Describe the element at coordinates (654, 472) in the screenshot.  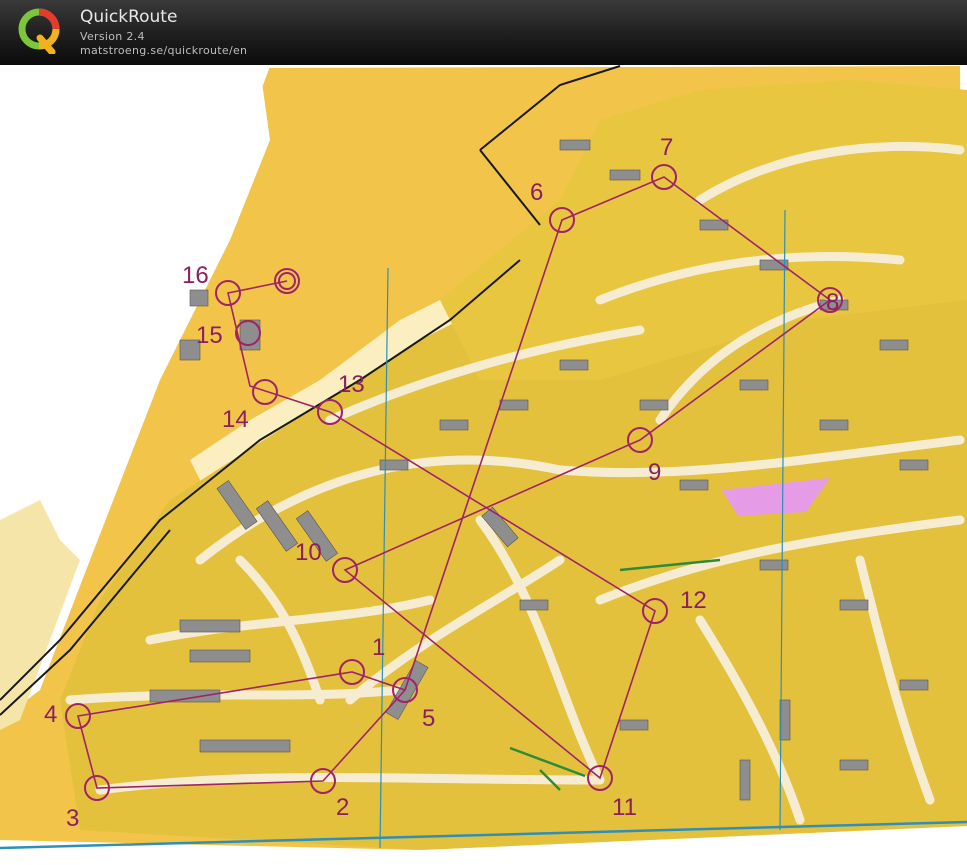
I see `control-number-9: 9` at that location.